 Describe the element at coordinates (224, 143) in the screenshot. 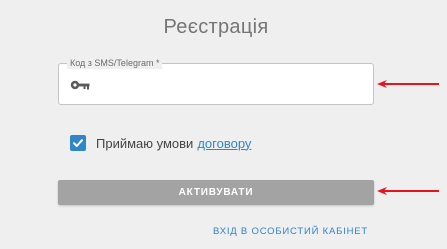

I see `contract-link: договору` at that location.